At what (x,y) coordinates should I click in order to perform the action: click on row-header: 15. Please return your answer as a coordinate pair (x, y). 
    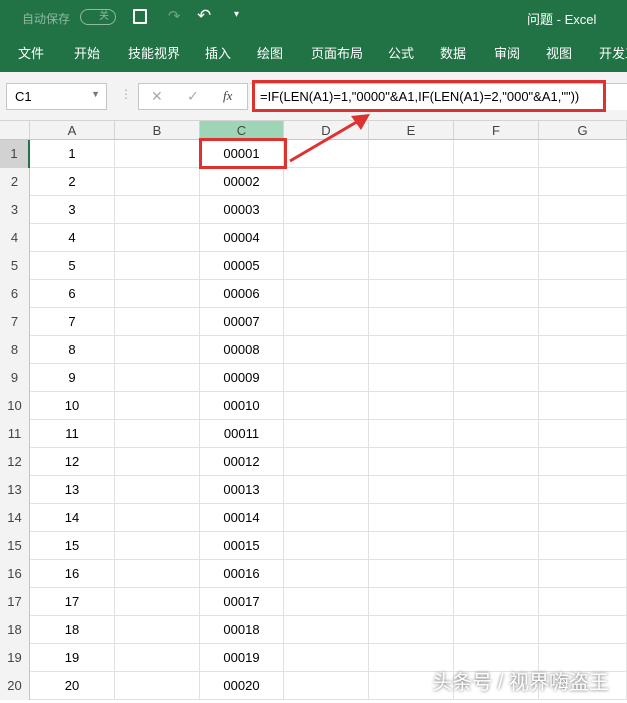
    Looking at the image, I should click on (15, 546).